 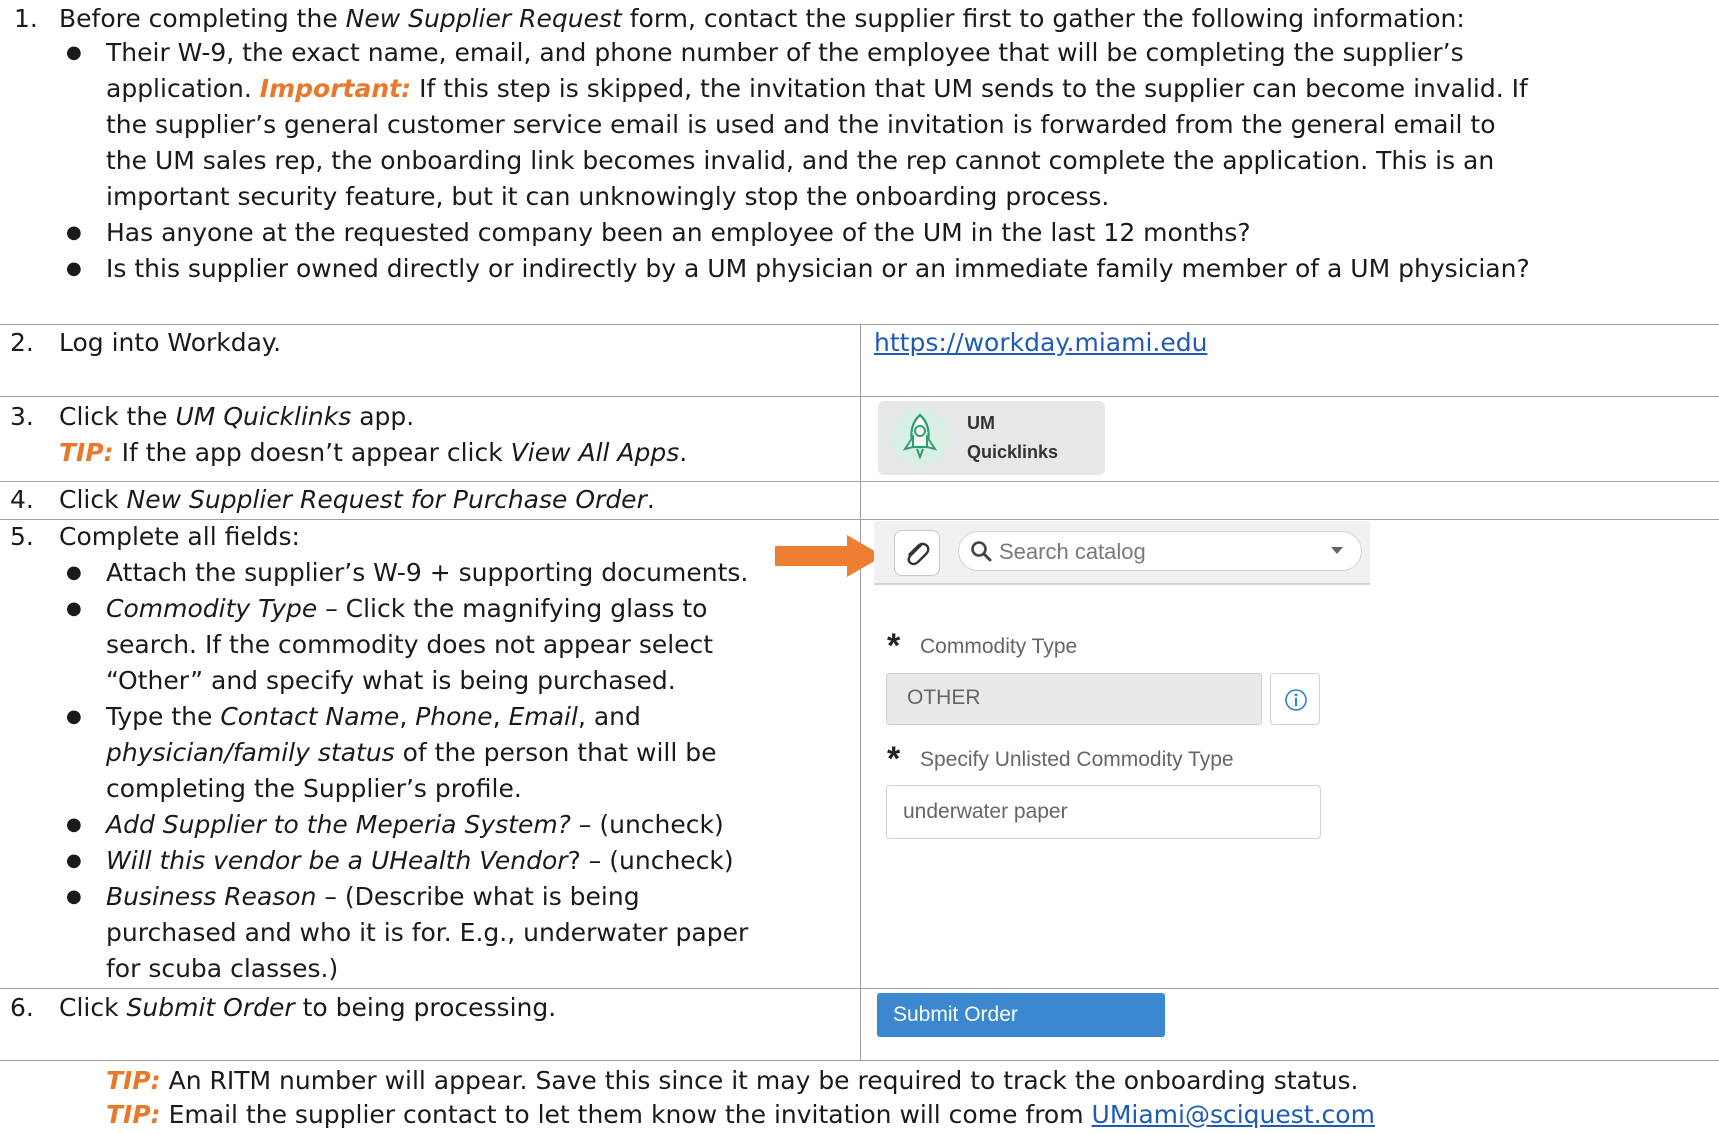 What do you see at coordinates (860, 692) in the screenshot?
I see `table-column-divider` at bounding box center [860, 692].